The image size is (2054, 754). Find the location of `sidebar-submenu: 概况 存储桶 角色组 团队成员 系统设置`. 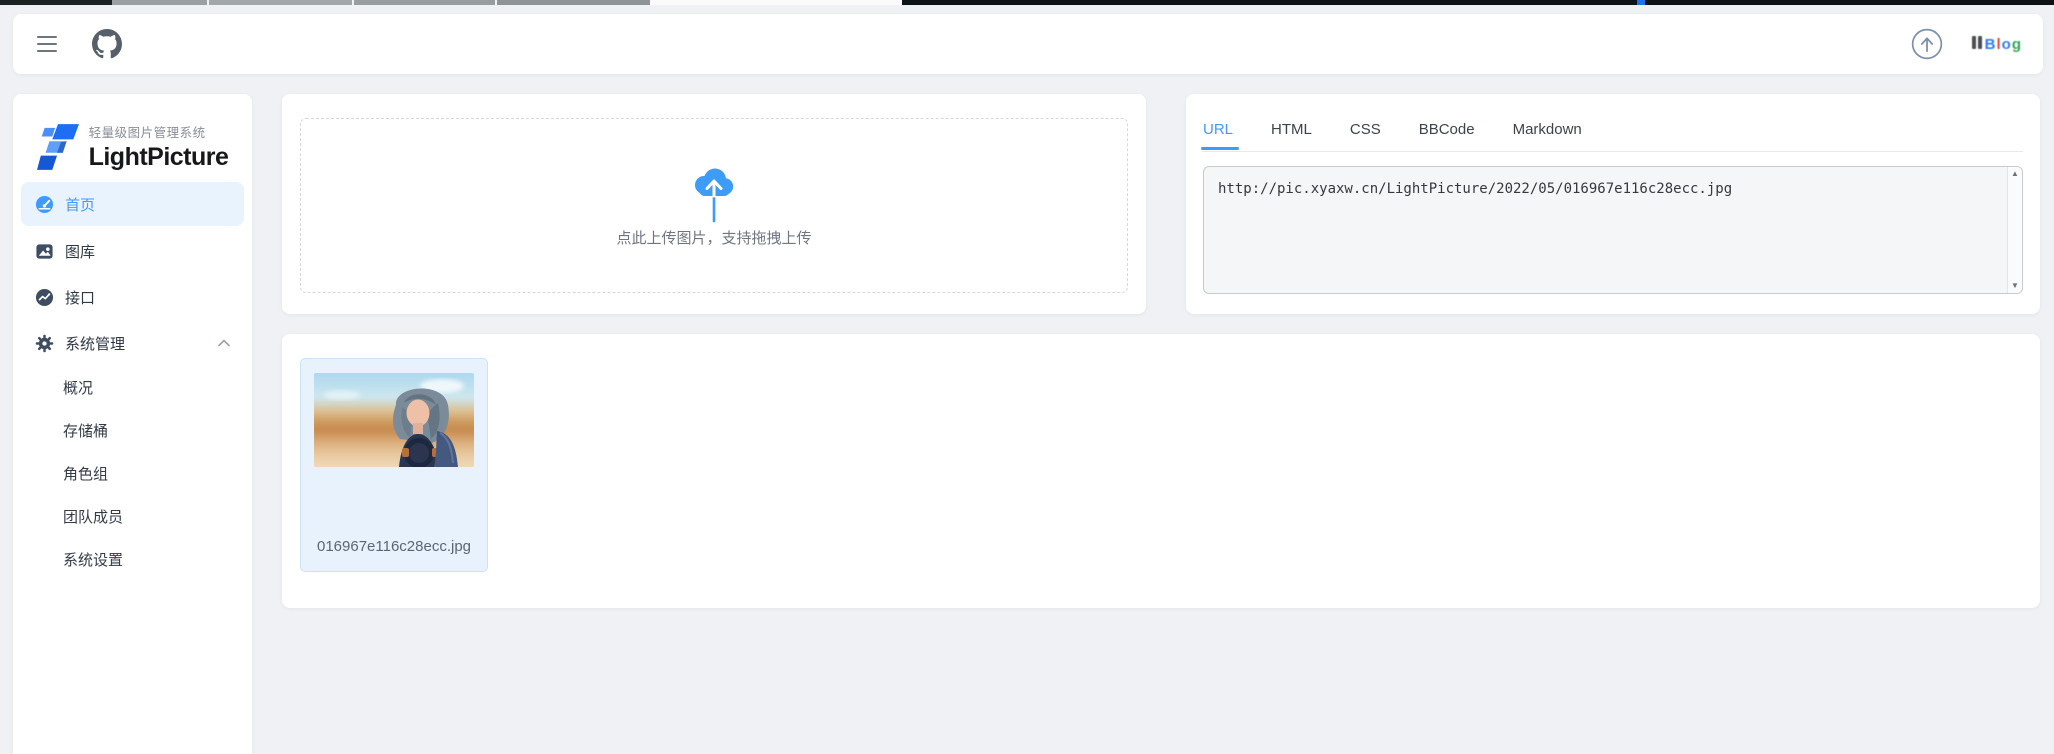

sidebar-submenu: 概况 存储桶 角色组 团队成员 系统设置 is located at coordinates (132, 473).